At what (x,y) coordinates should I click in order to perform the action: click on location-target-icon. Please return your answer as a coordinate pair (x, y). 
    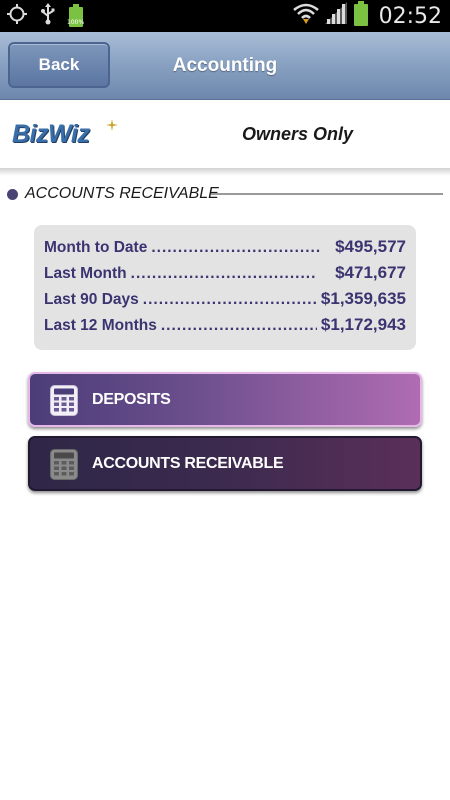
    Looking at the image, I should click on (17, 16).